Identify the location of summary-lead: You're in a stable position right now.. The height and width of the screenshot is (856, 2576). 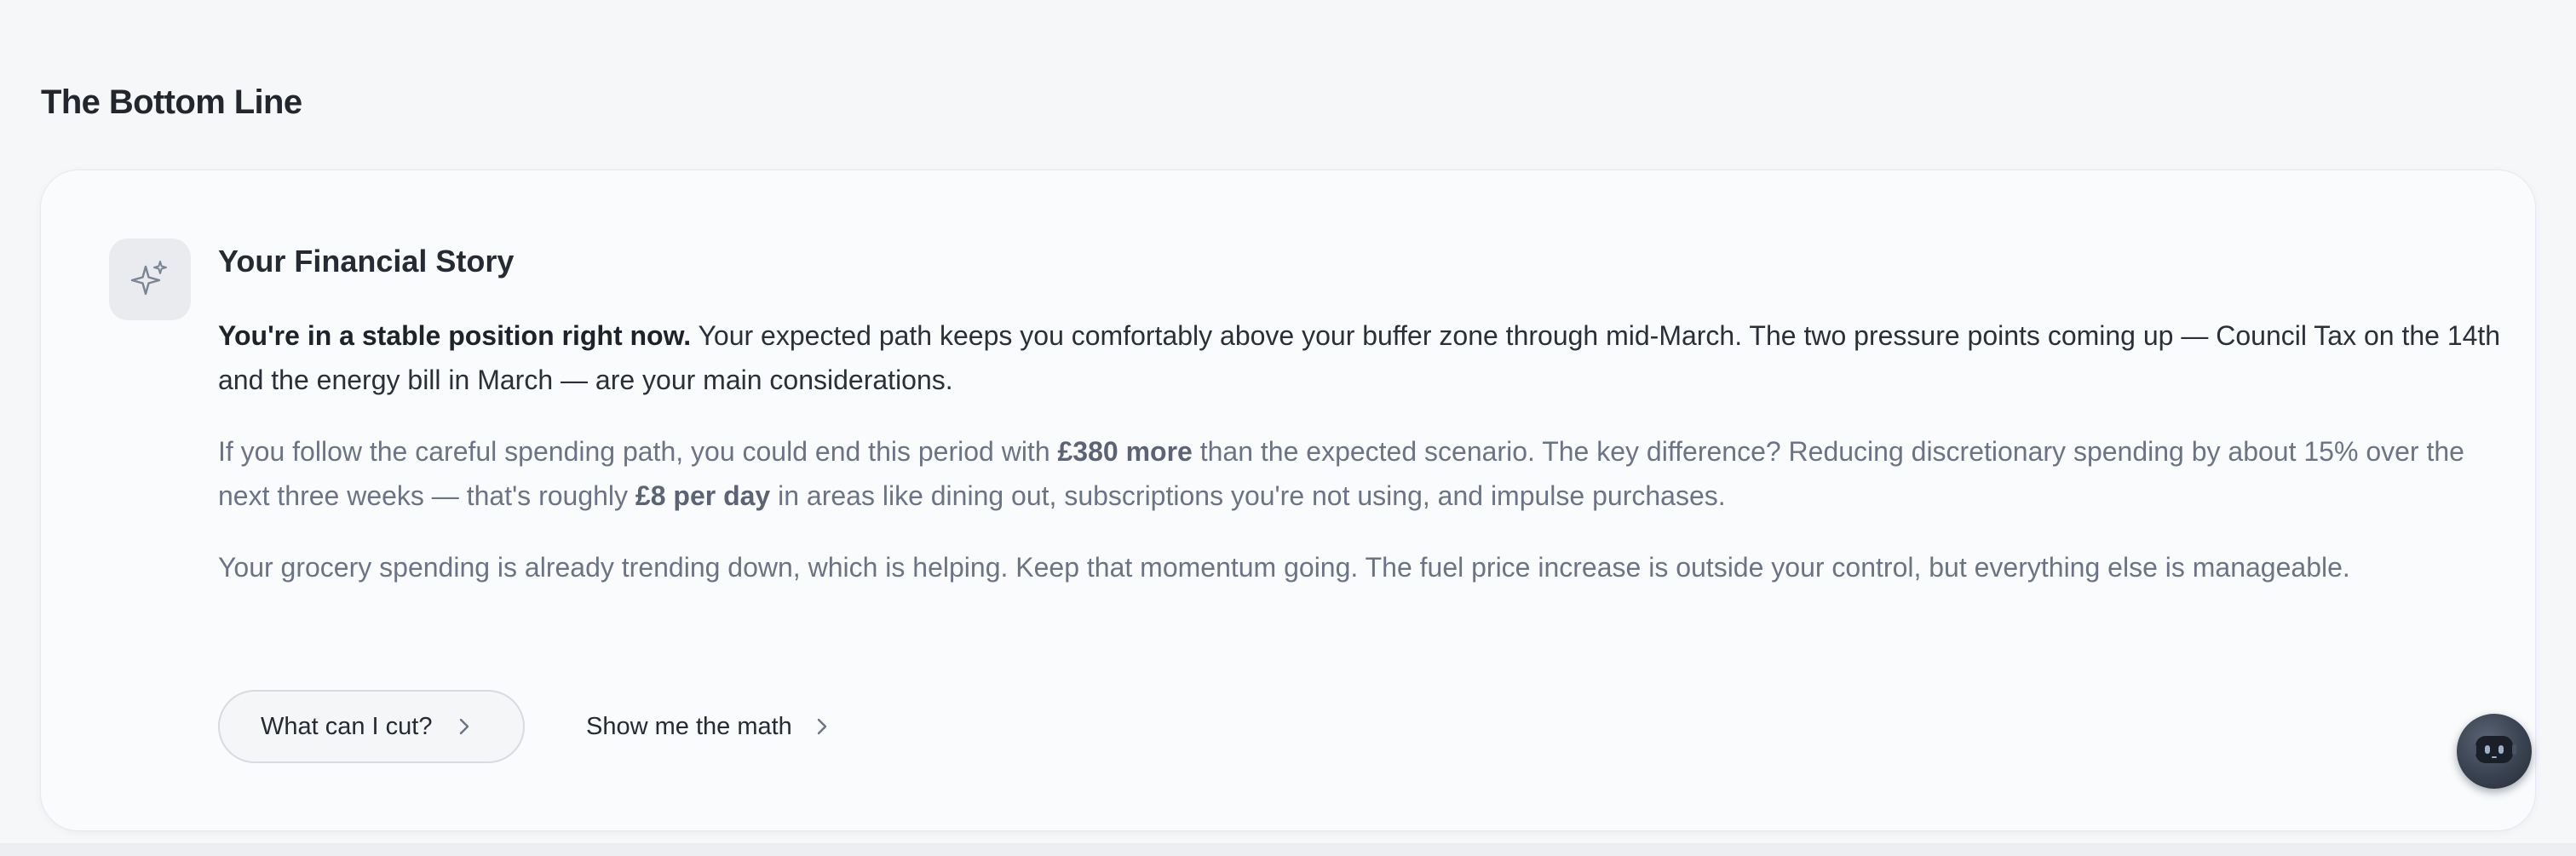
(455, 335).